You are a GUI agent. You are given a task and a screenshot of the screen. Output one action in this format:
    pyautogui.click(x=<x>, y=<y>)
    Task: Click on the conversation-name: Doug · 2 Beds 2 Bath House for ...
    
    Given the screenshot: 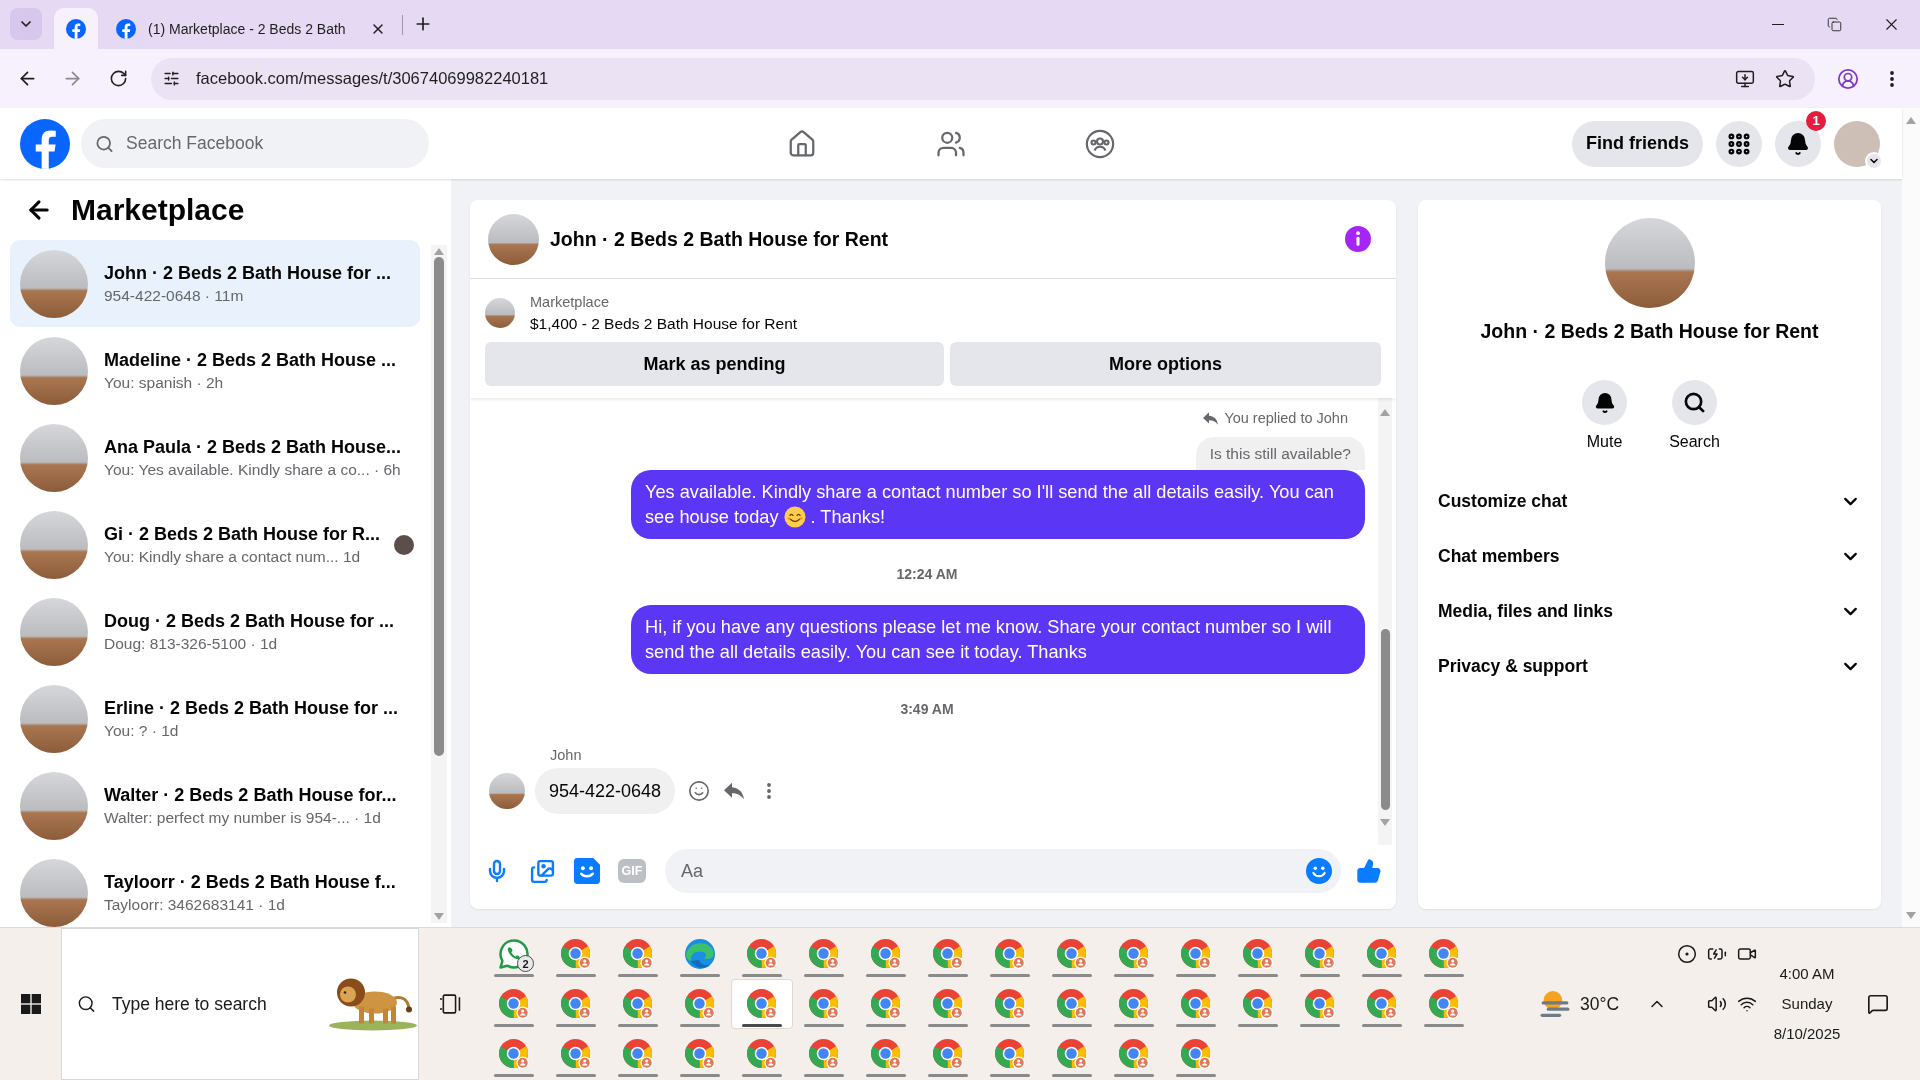 What is the action you would take?
    pyautogui.click(x=250, y=621)
    